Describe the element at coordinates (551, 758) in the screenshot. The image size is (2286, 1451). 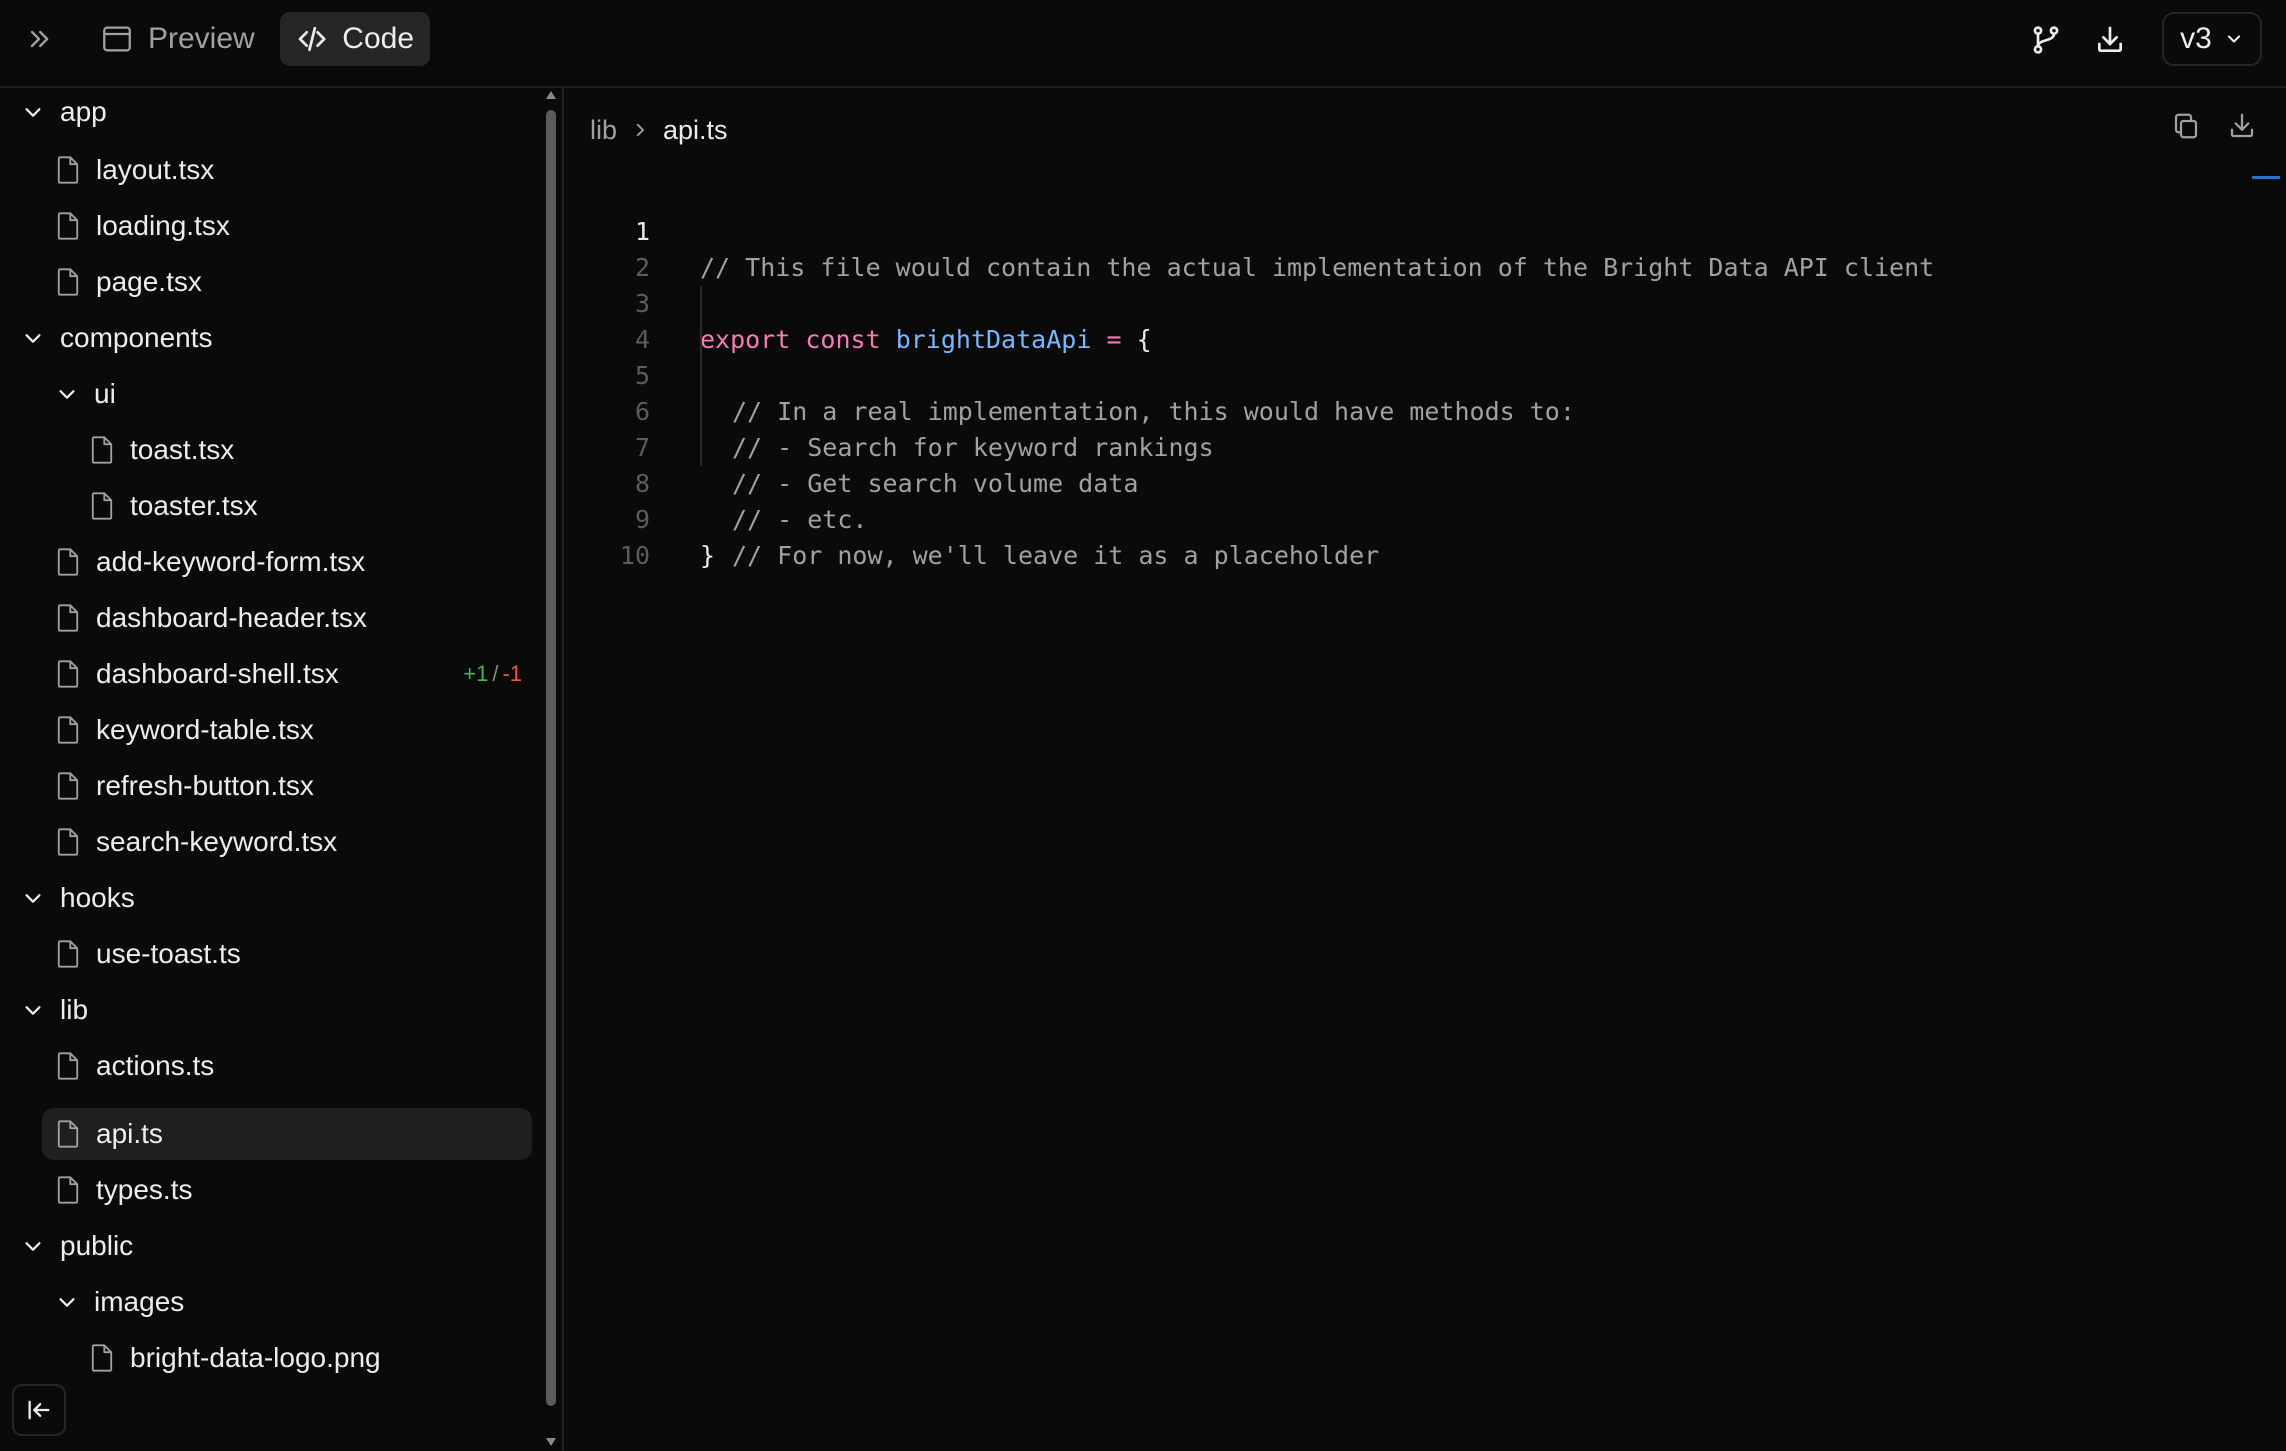
I see `scrollbar-thumb` at that location.